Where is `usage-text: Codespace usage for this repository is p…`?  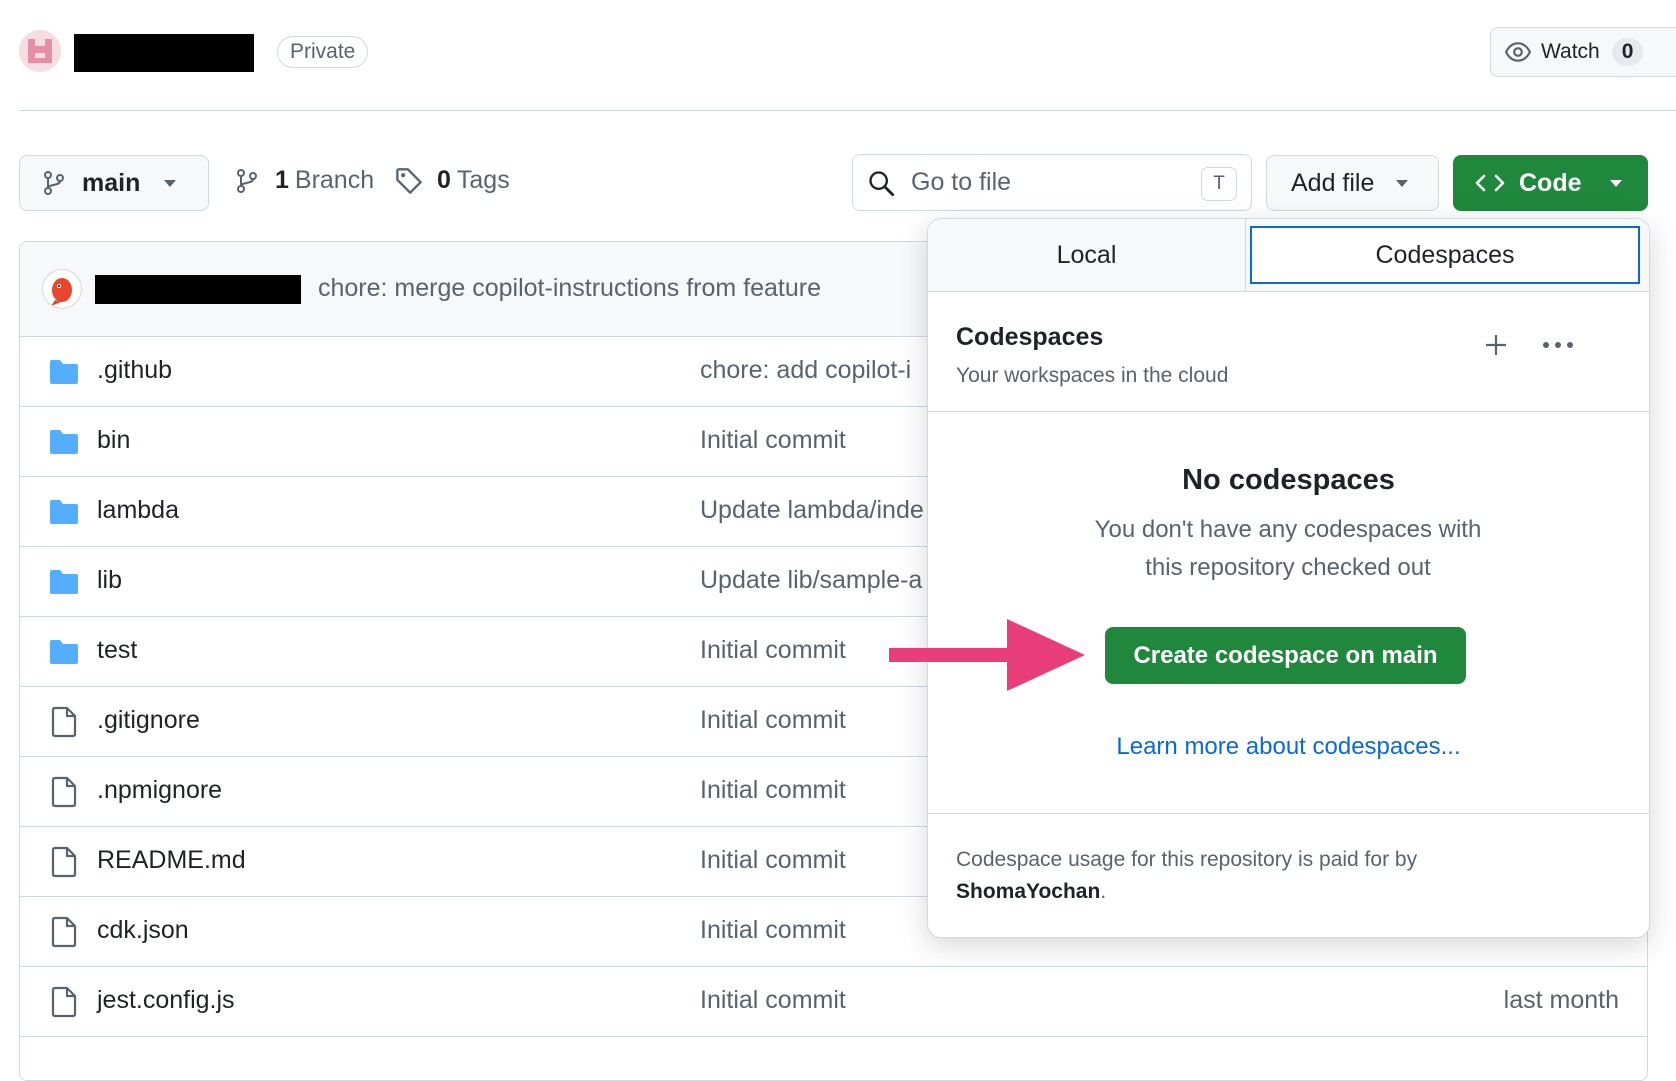 usage-text: Codespace usage for this repository is p… is located at coordinates (1187, 859).